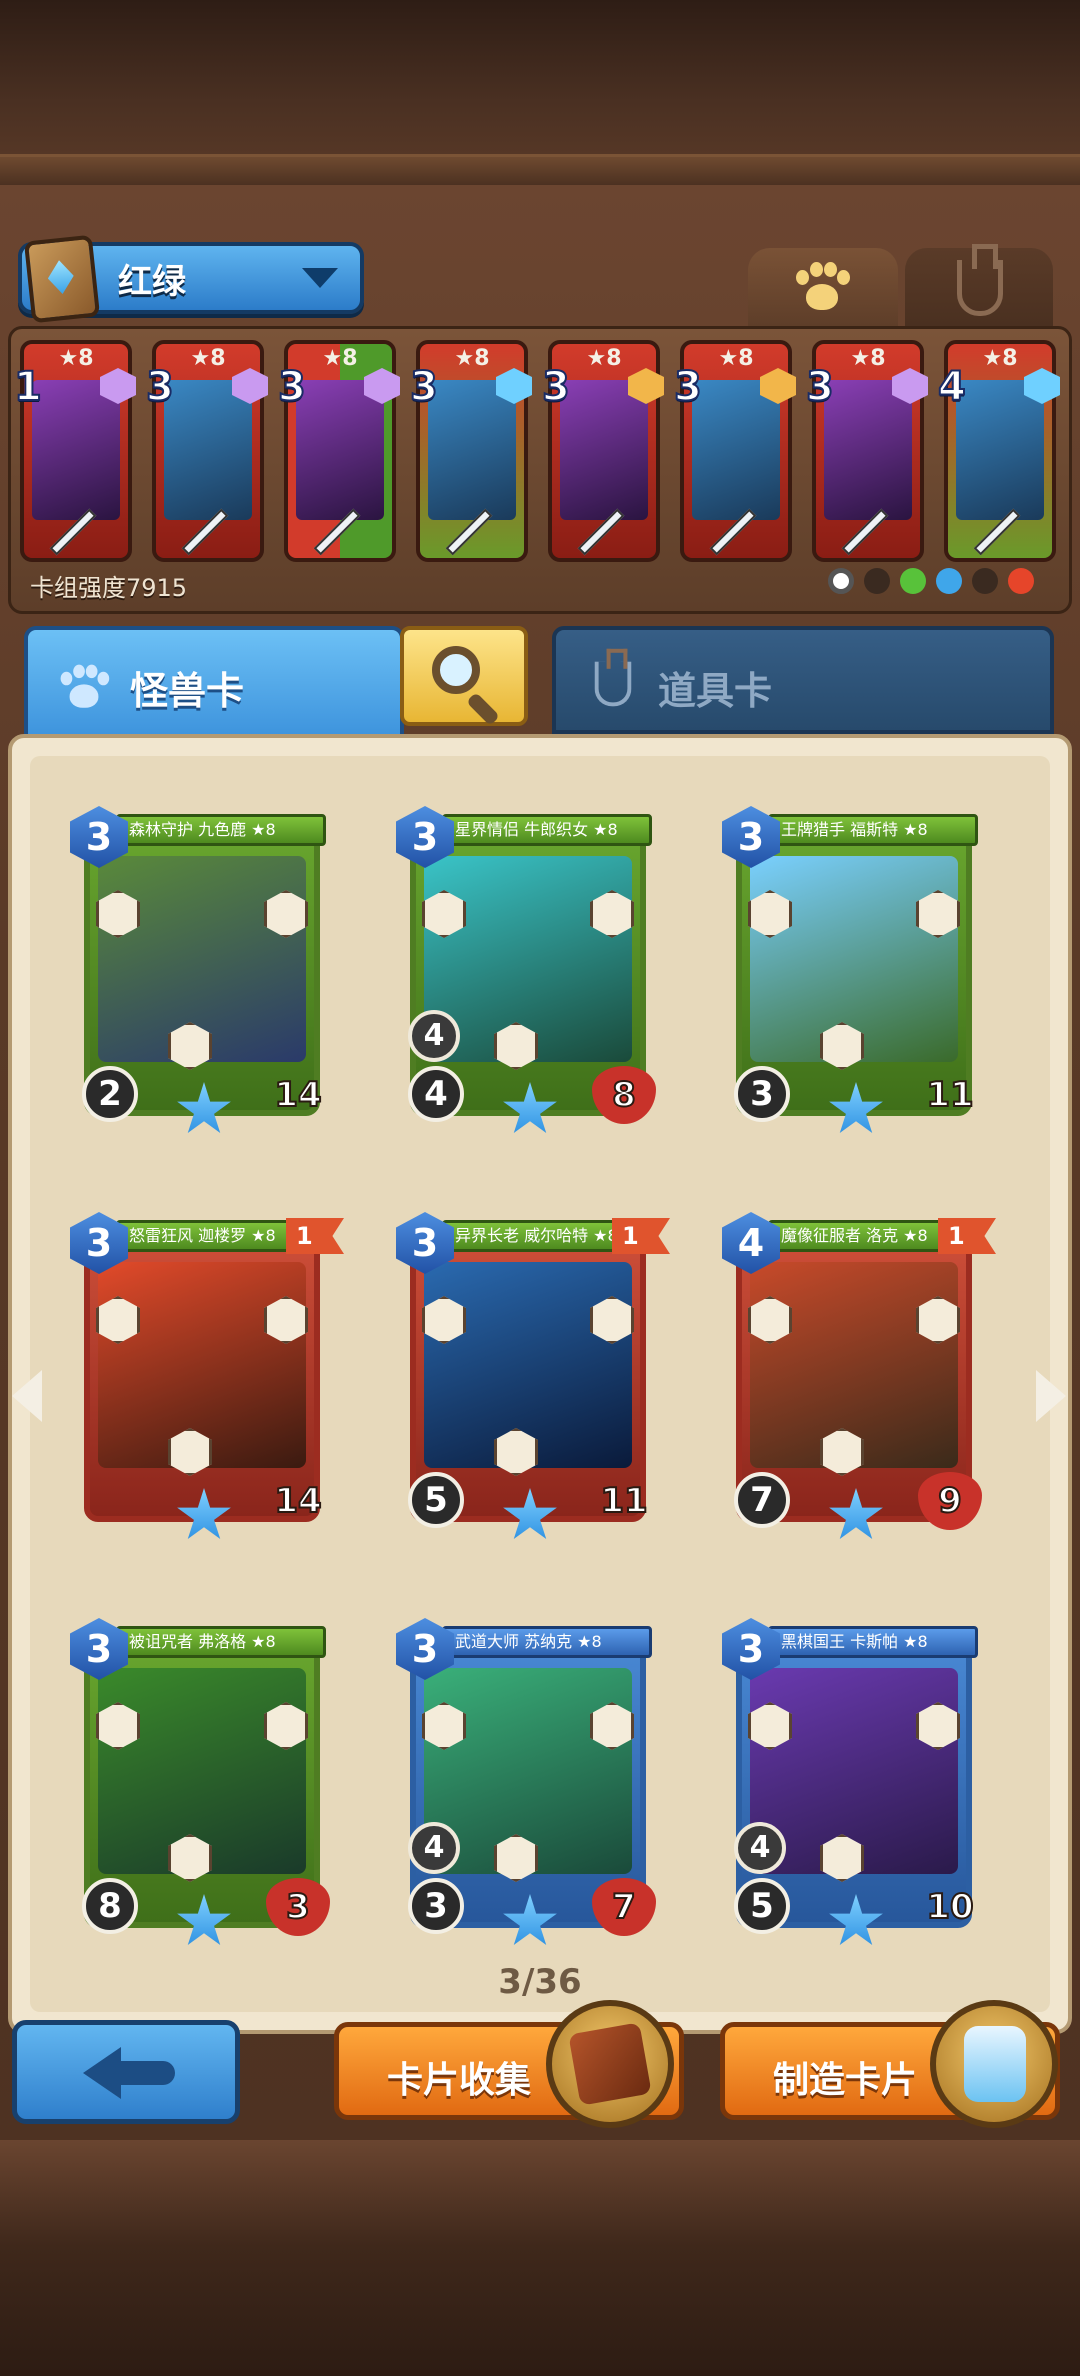  What do you see at coordinates (540, 1982) in the screenshot?
I see `page-indicator: 3/36` at bounding box center [540, 1982].